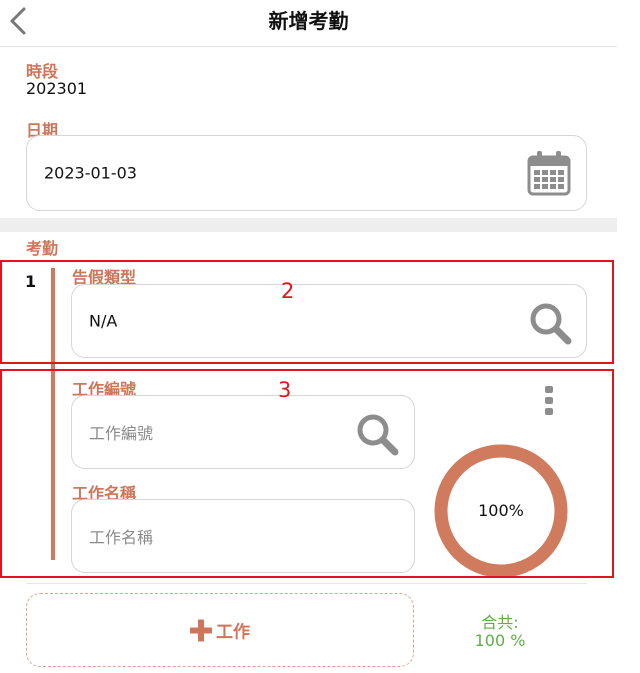  I want to click on add-job-button: 工作, so click(220, 630).